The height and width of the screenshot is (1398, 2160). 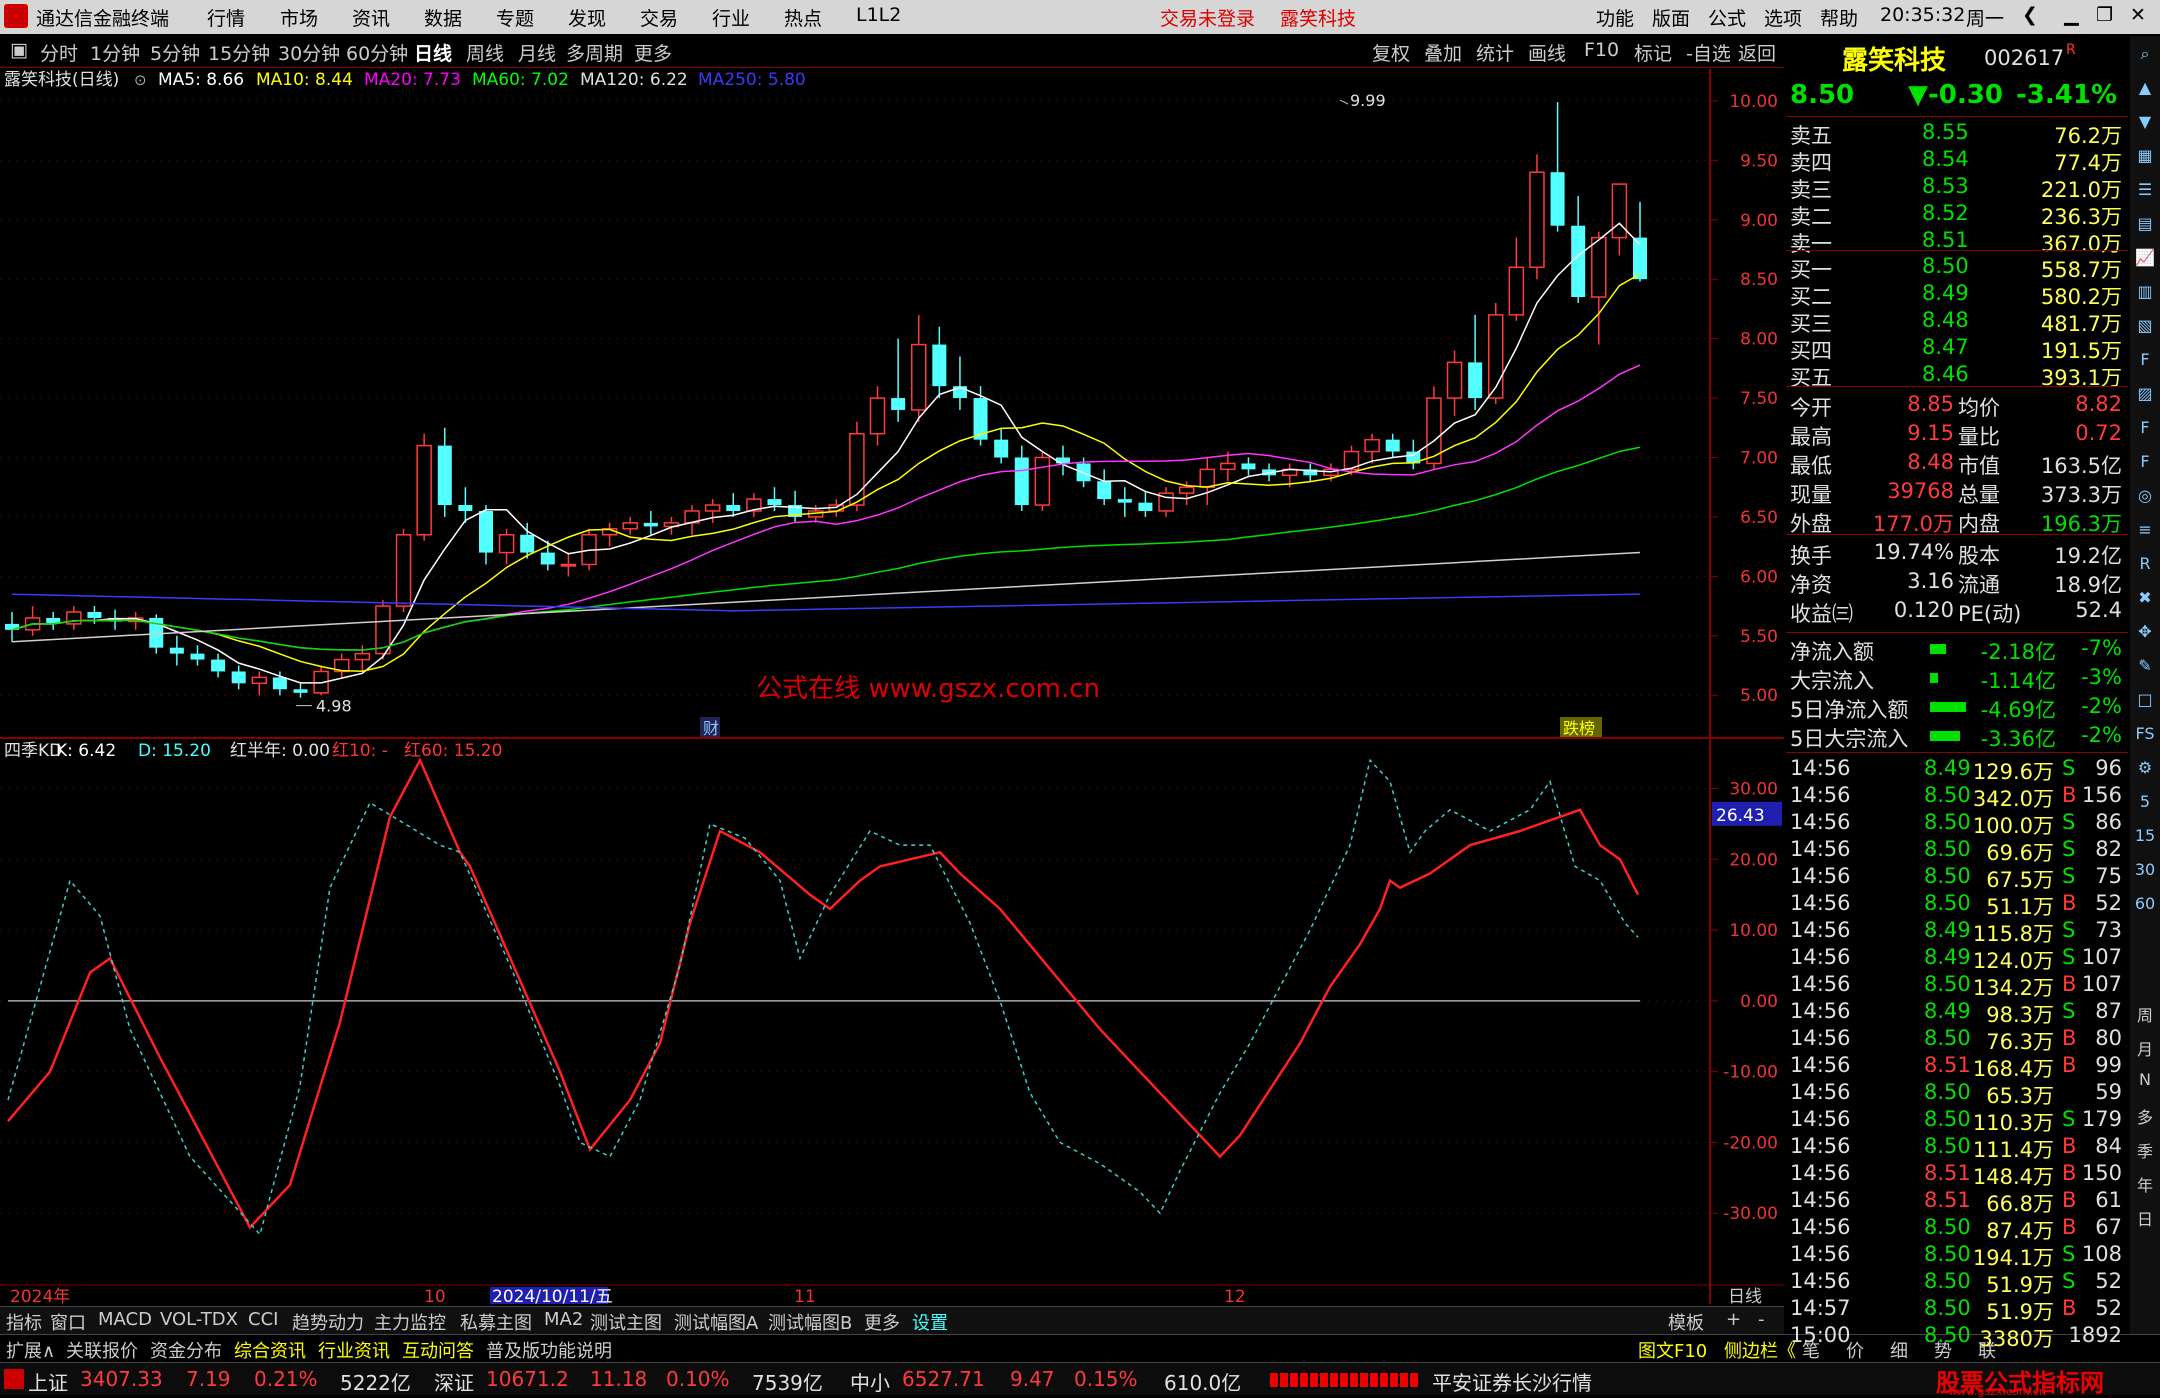 I want to click on tab-ceshi-a: 测试幅图A, so click(x=716, y=1322).